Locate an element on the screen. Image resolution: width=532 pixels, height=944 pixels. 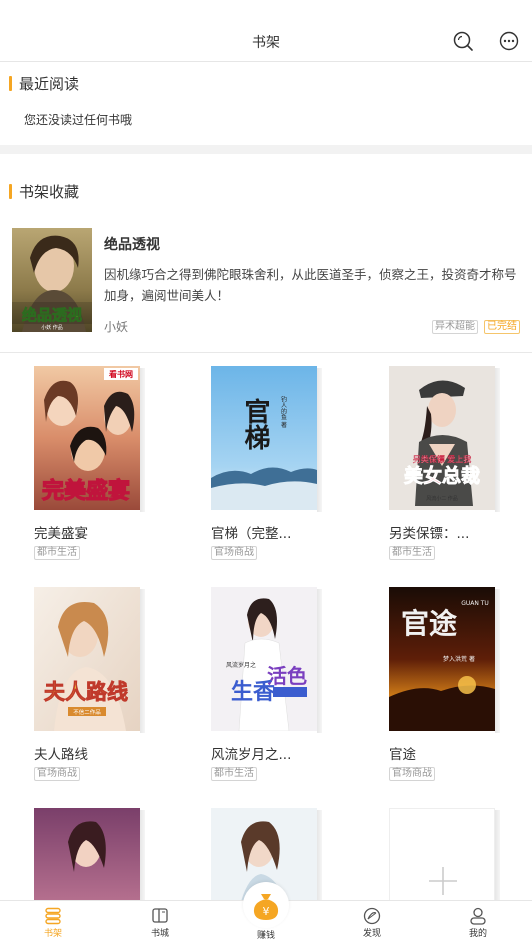
cover-title: 生香 is located at coordinates (253, 692).